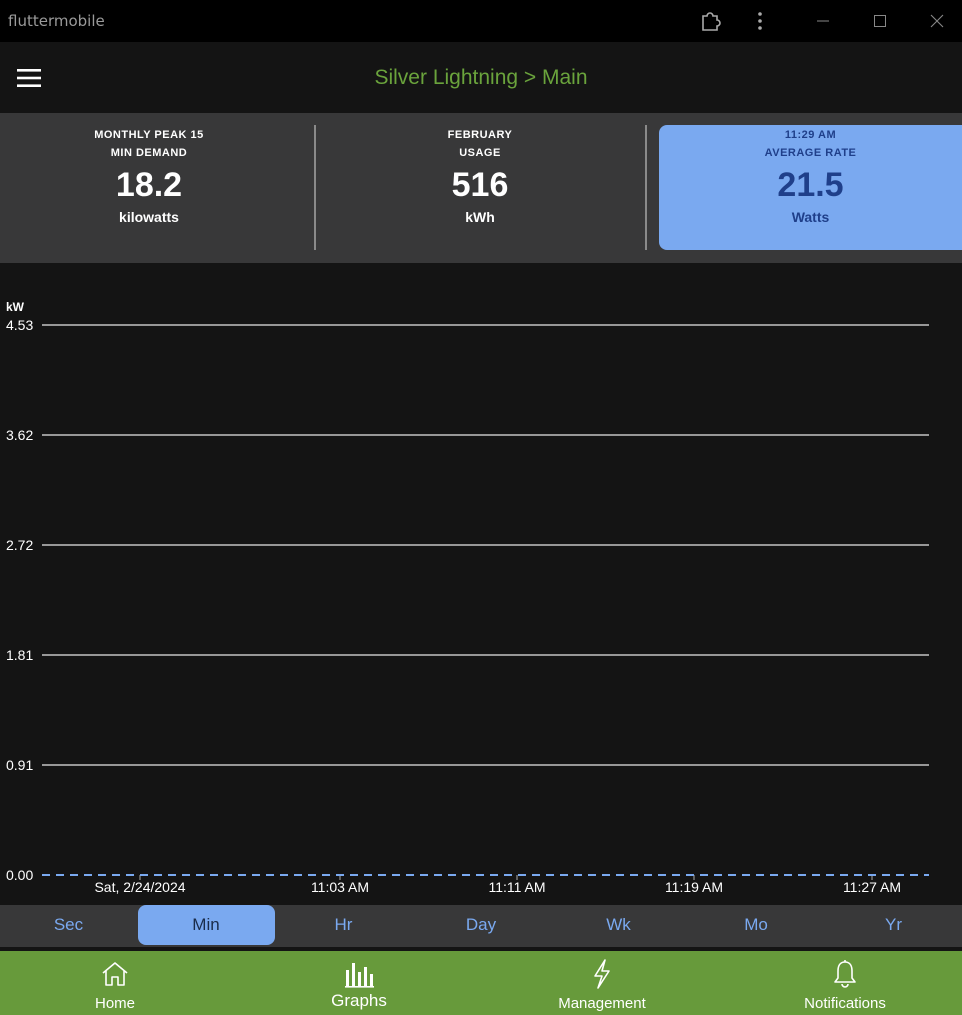  I want to click on extension-icon, so click(710, 21).